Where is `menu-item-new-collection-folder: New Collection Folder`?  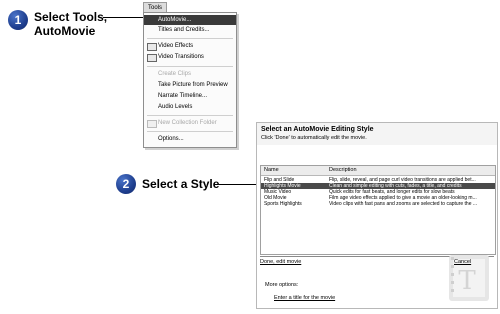
menu-item-new-collection-folder: New Collection Folder is located at coordinates (190, 123).